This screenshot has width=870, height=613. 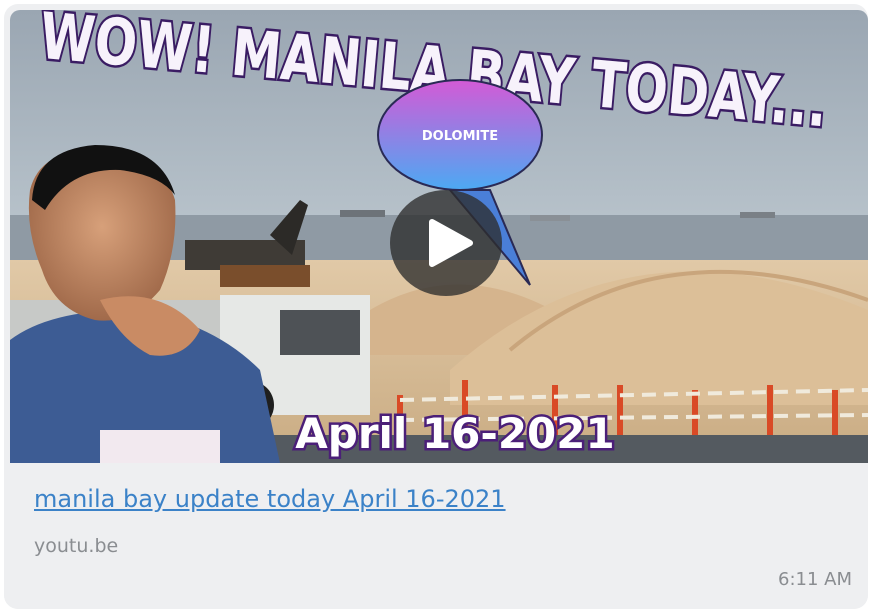 I want to click on play-button, so click(x=446, y=243).